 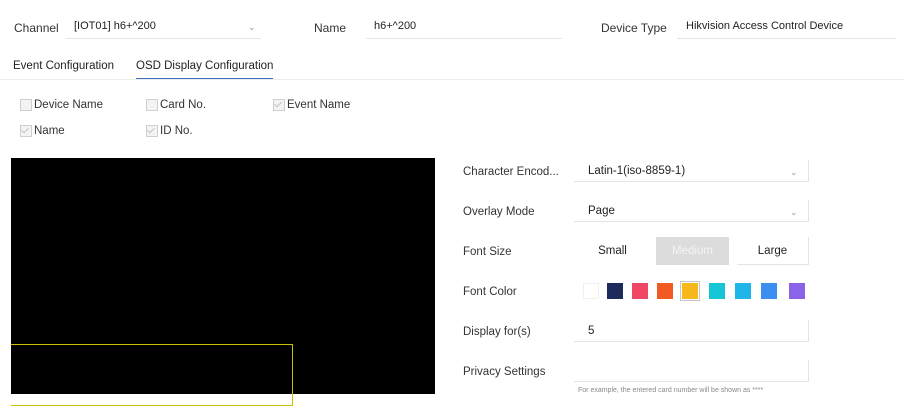 I want to click on name-checkbox: Name, so click(x=42, y=131).